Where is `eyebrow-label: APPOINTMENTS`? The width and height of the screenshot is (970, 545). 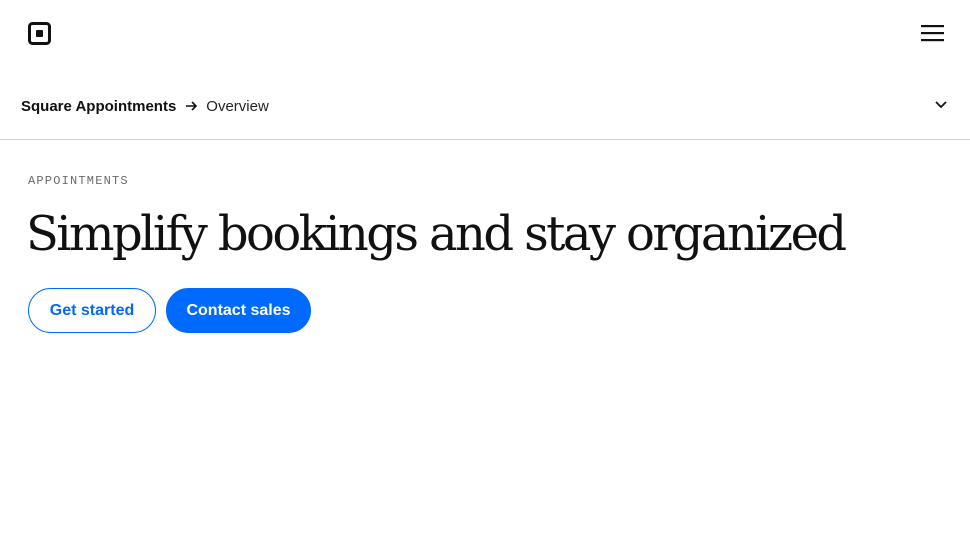 eyebrow-label: APPOINTMENTS is located at coordinates (78, 181).